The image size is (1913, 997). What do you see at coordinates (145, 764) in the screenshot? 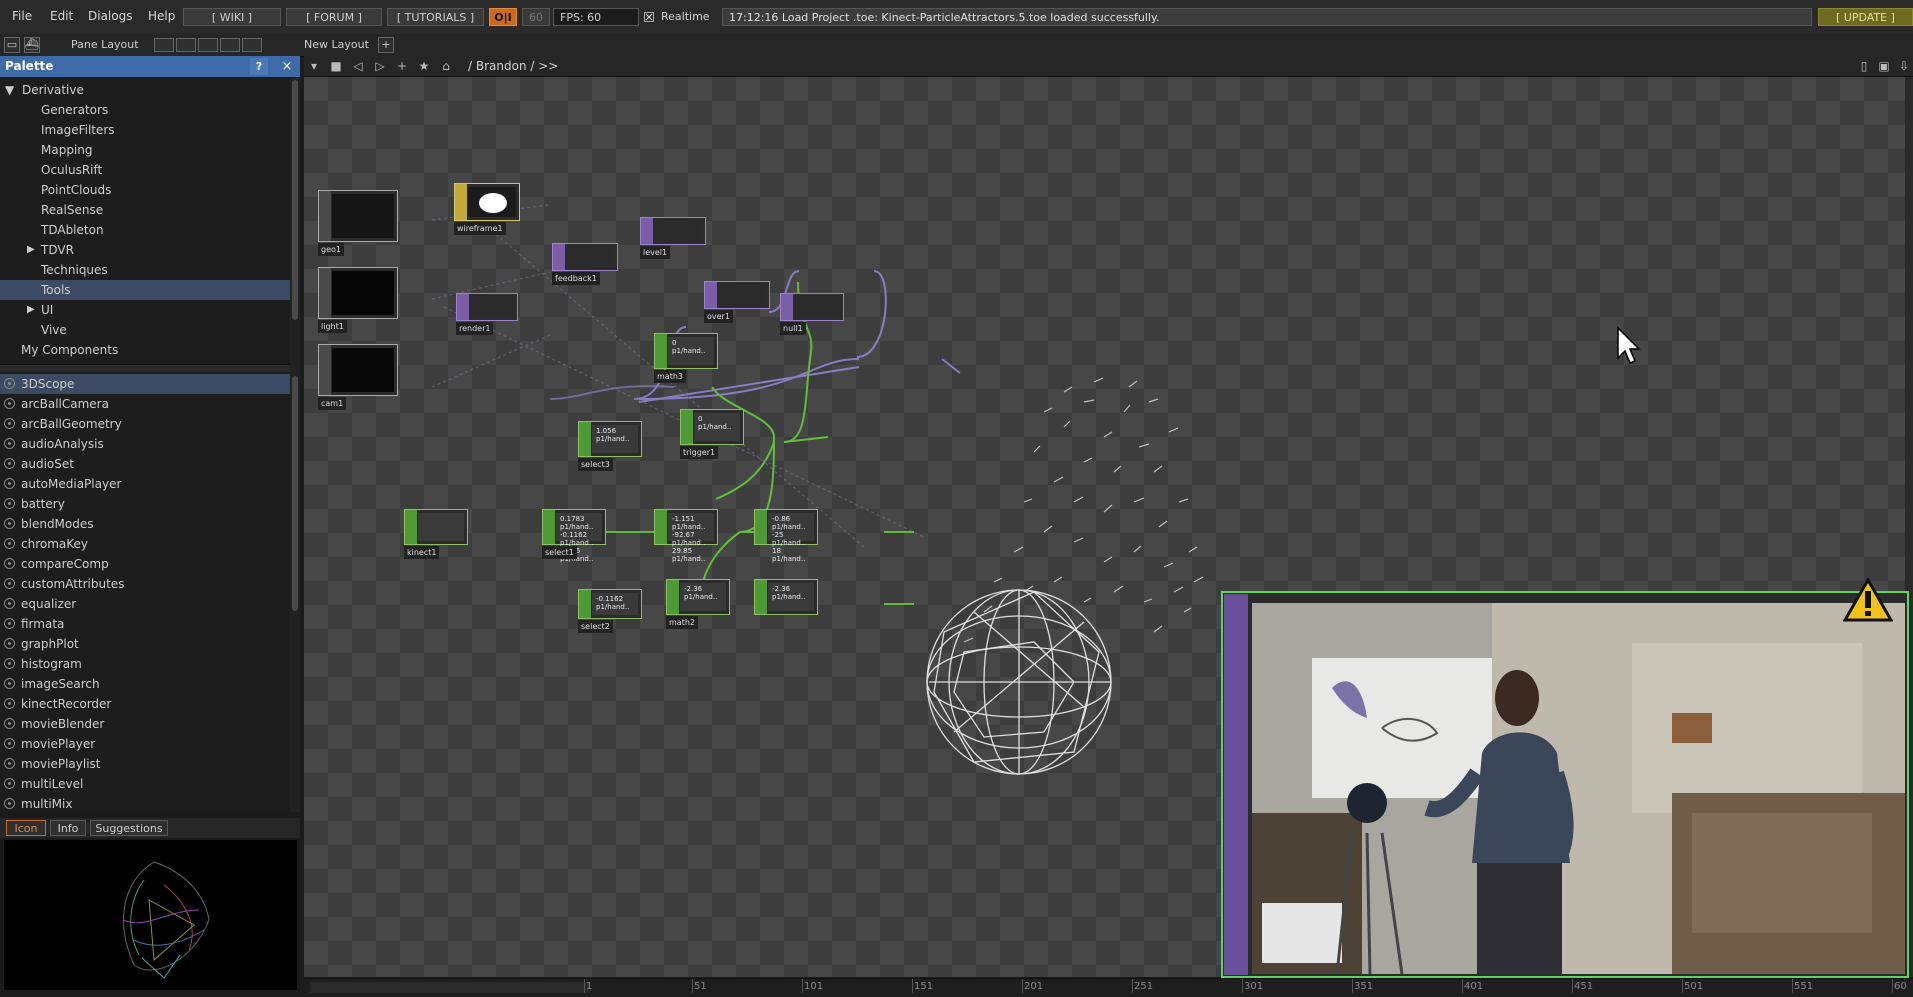
I see `list-item: moviePlaylist` at bounding box center [145, 764].